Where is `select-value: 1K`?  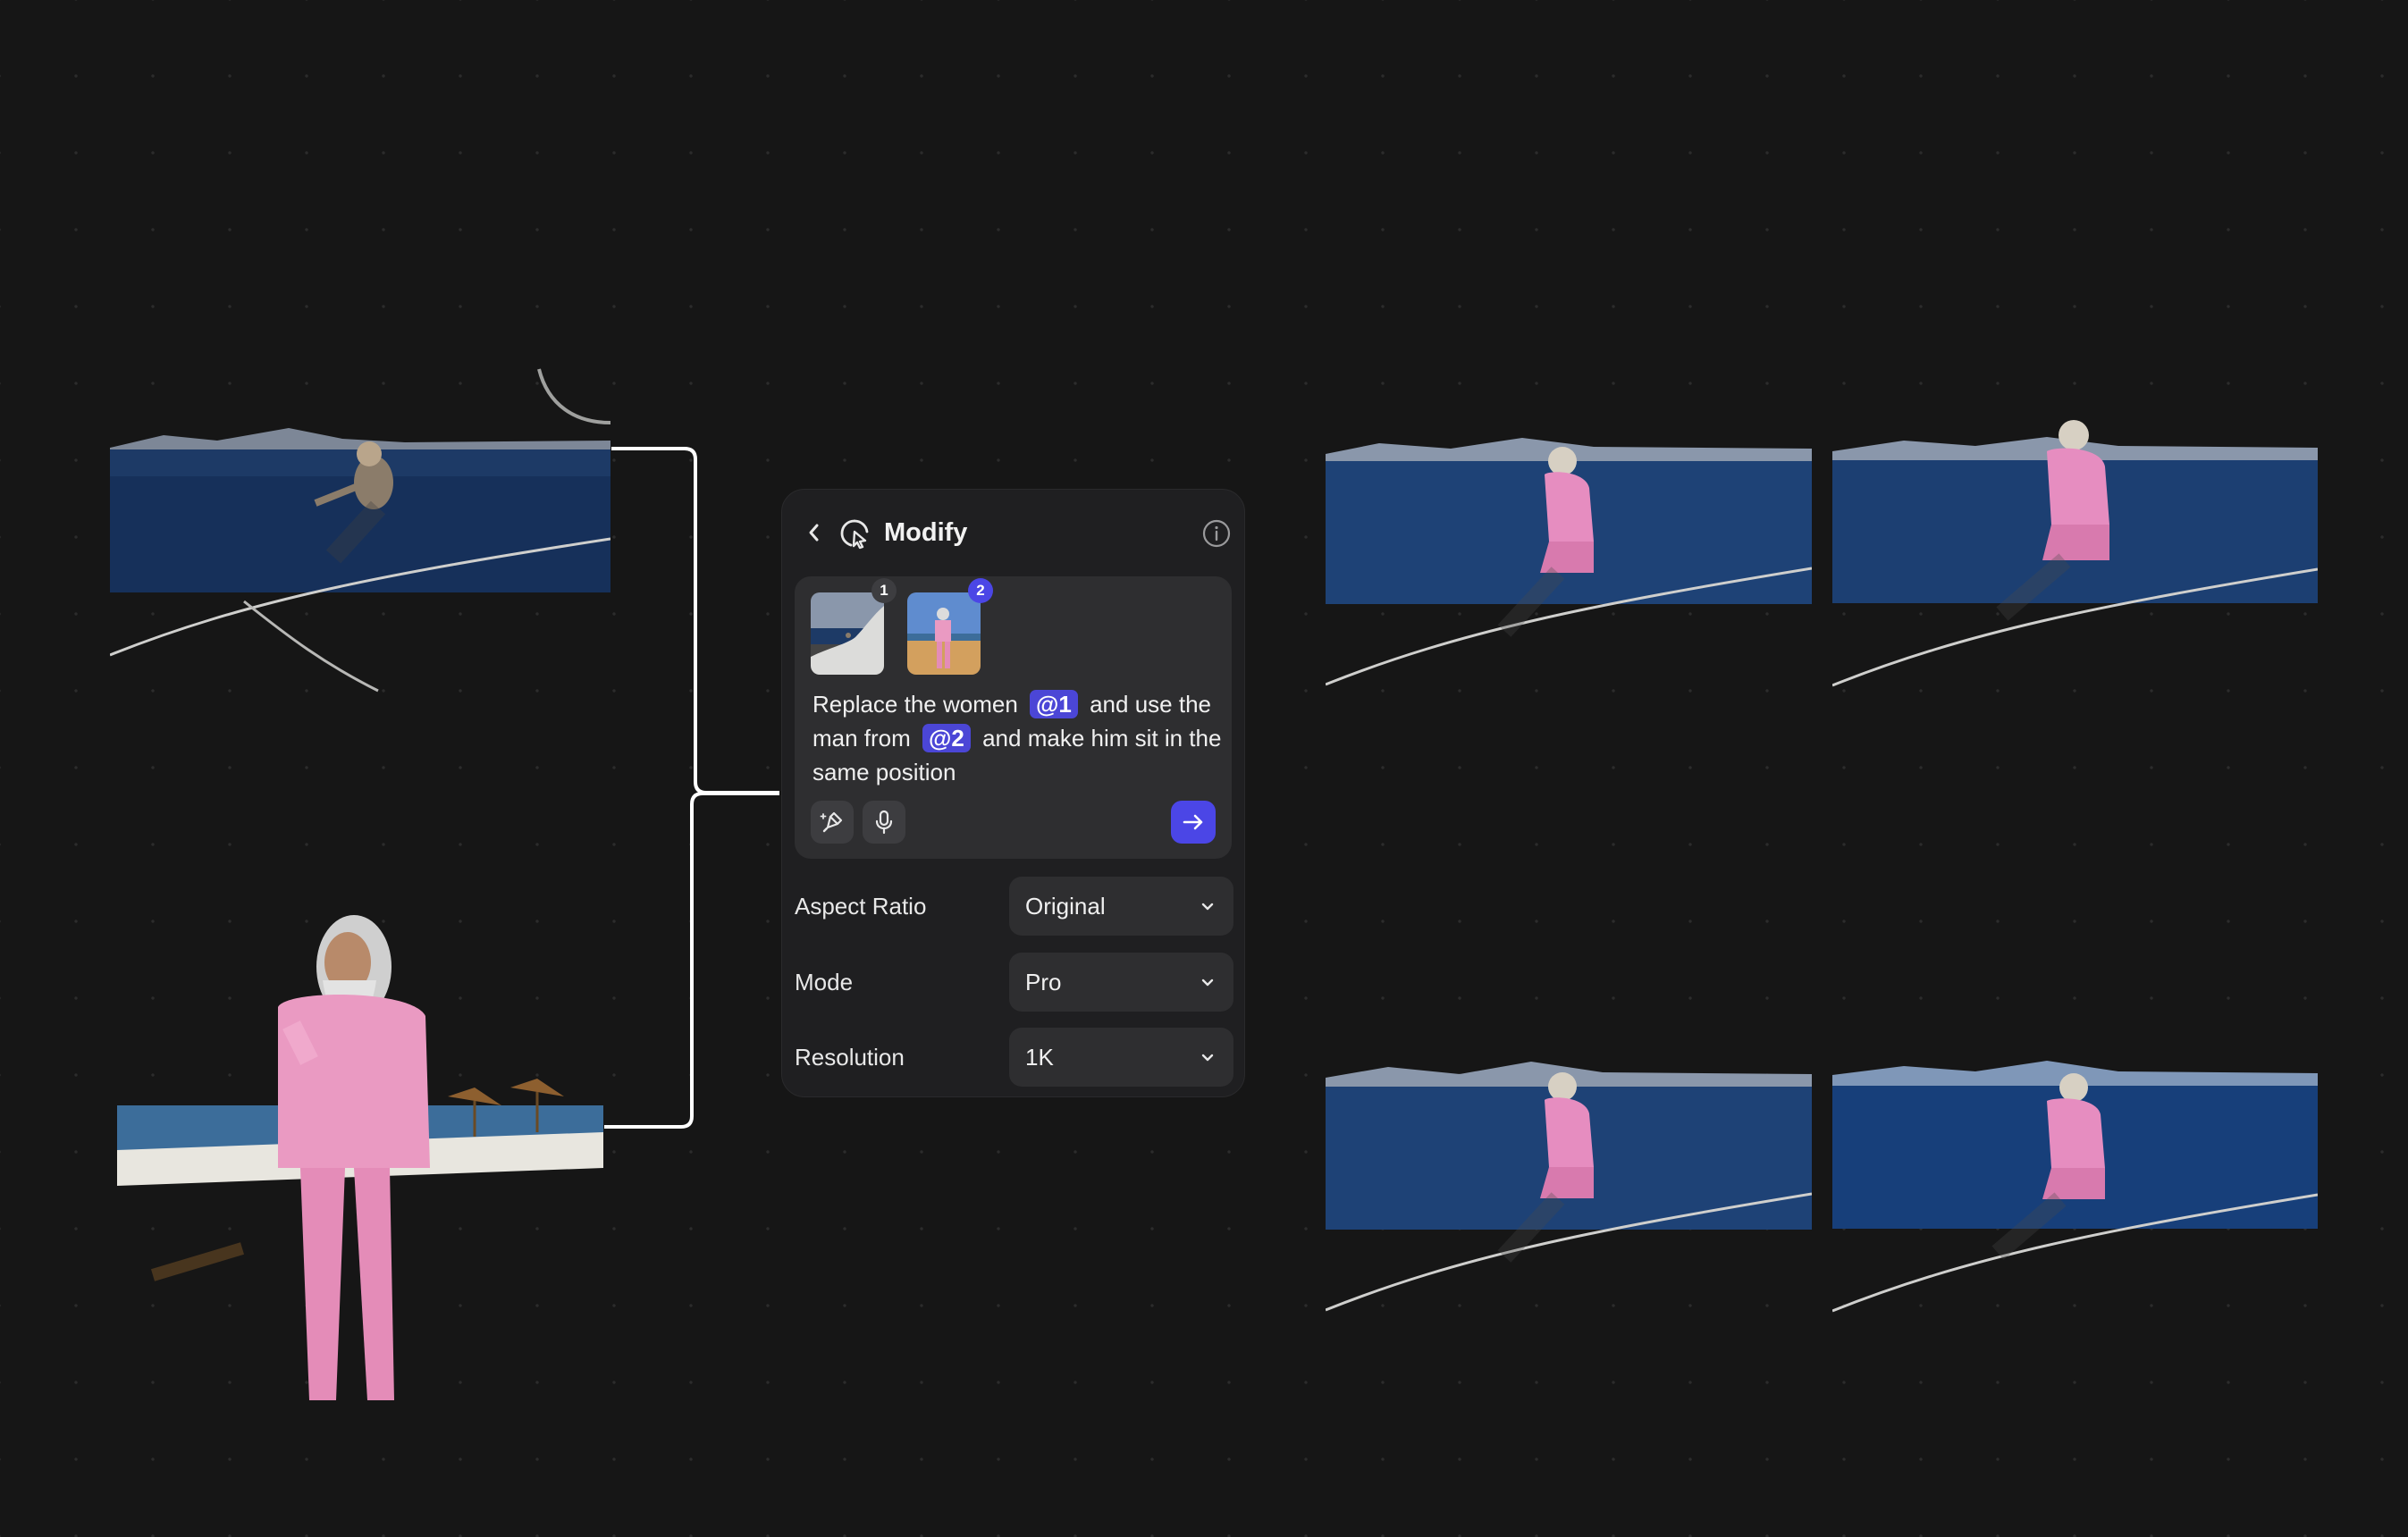
select-value: 1K is located at coordinates (1039, 1057).